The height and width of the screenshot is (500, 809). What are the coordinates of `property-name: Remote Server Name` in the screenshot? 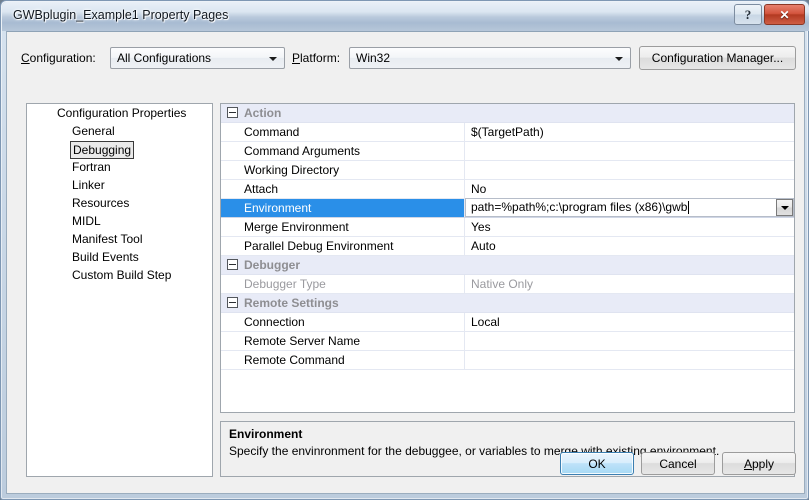 It's located at (343, 341).